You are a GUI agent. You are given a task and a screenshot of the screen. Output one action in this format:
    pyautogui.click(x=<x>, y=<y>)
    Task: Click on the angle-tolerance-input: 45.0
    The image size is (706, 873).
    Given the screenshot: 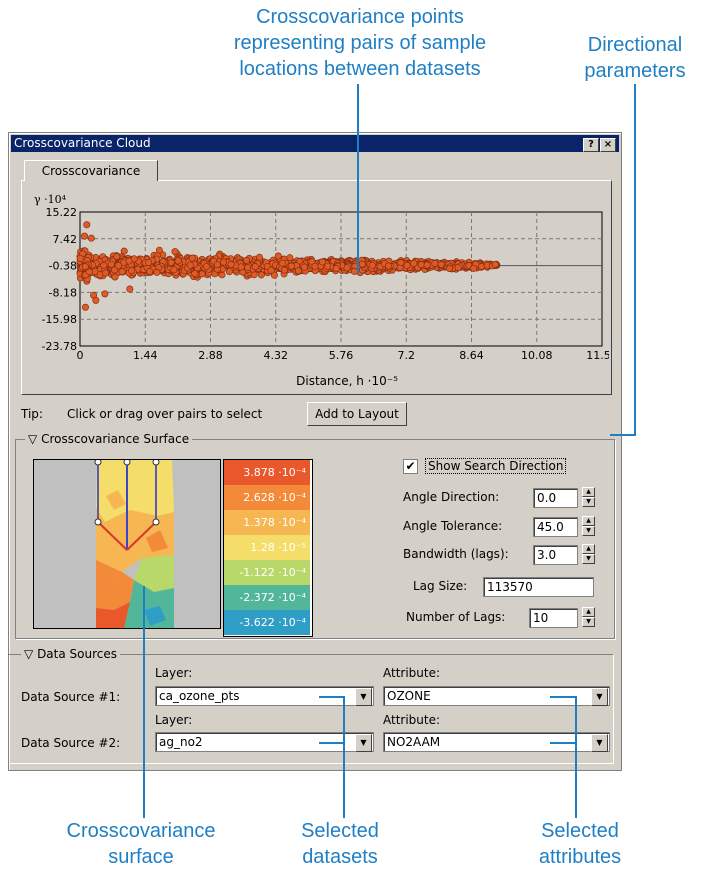 What is the action you would take?
    pyautogui.click(x=555, y=527)
    